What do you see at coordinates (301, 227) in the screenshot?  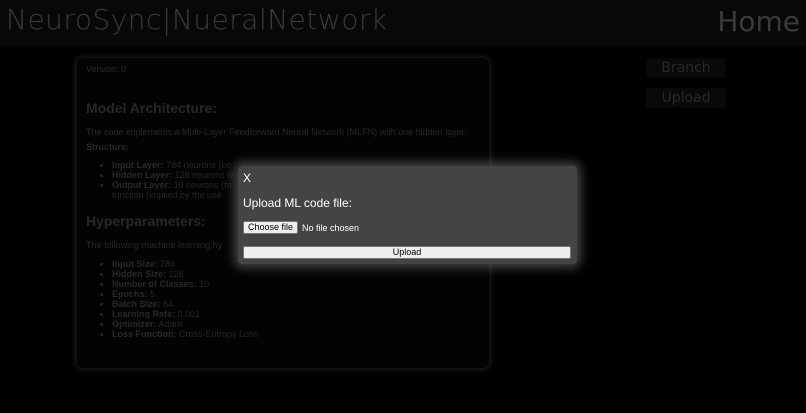 I see `file-input: Choose file No file chosen` at bounding box center [301, 227].